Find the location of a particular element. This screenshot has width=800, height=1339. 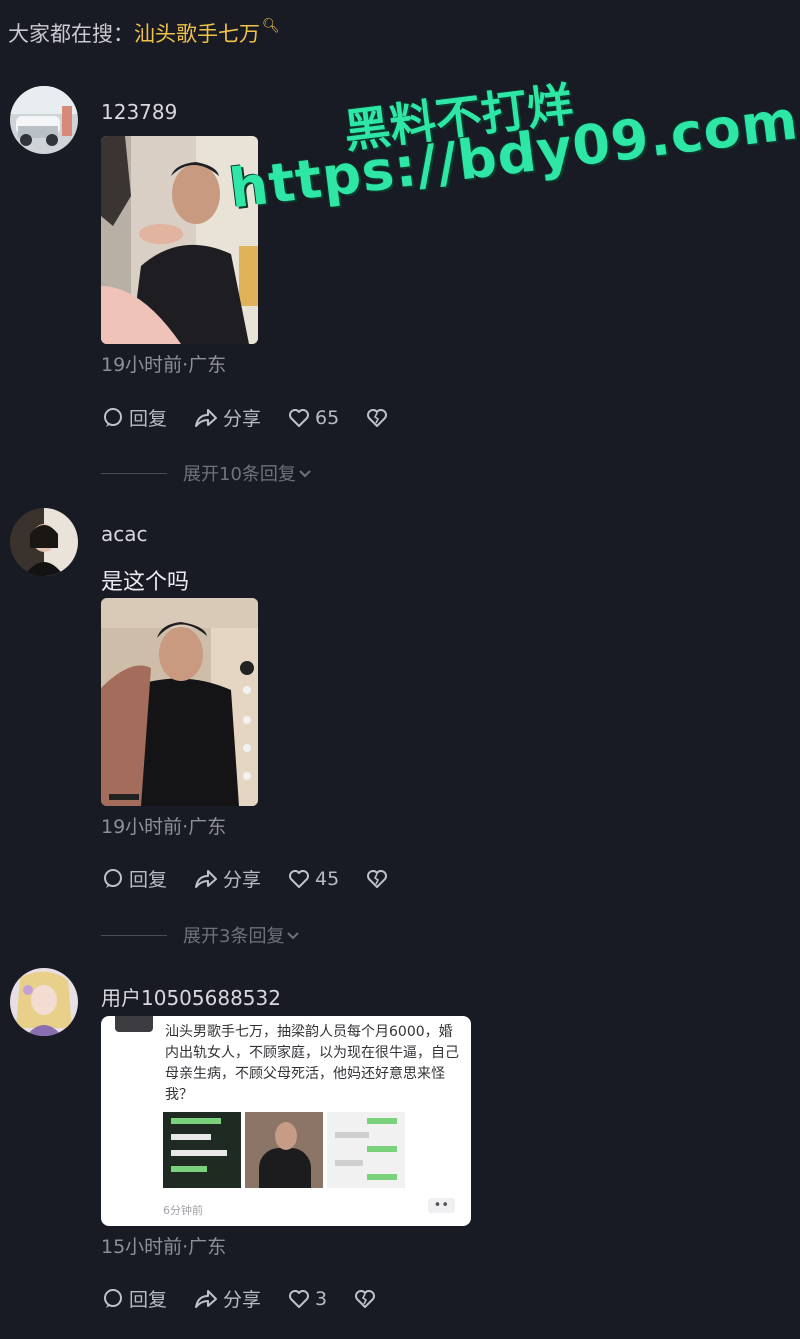

like-count: 65 is located at coordinates (327, 417).